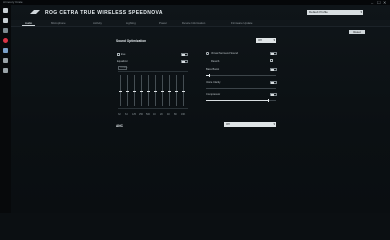  I want to click on eq-band-label: 125, so click(134, 114).